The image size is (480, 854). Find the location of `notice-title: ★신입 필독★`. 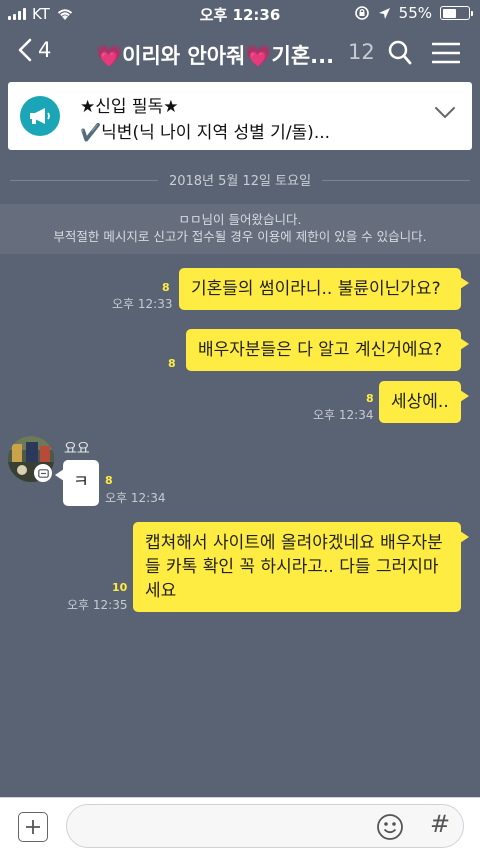

notice-title: ★신입 필독★ is located at coordinates (129, 107).